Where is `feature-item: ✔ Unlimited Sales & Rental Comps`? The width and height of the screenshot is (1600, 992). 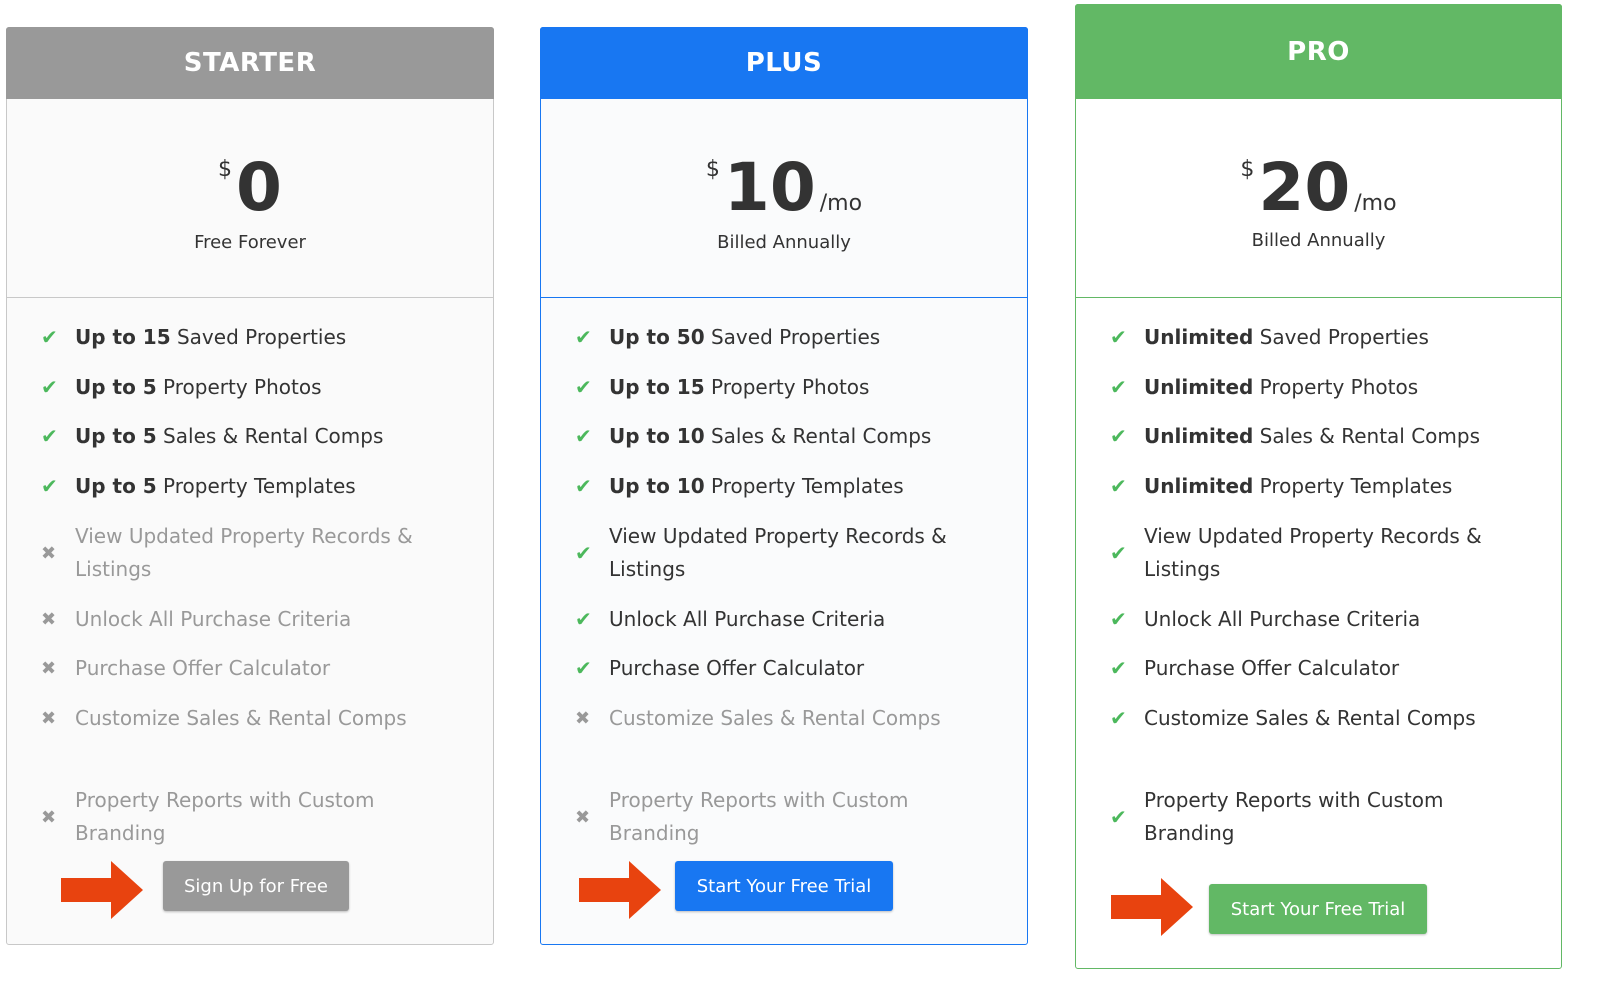 feature-item: ✔ Unlimited Sales & Rental Comps is located at coordinates (1325, 436).